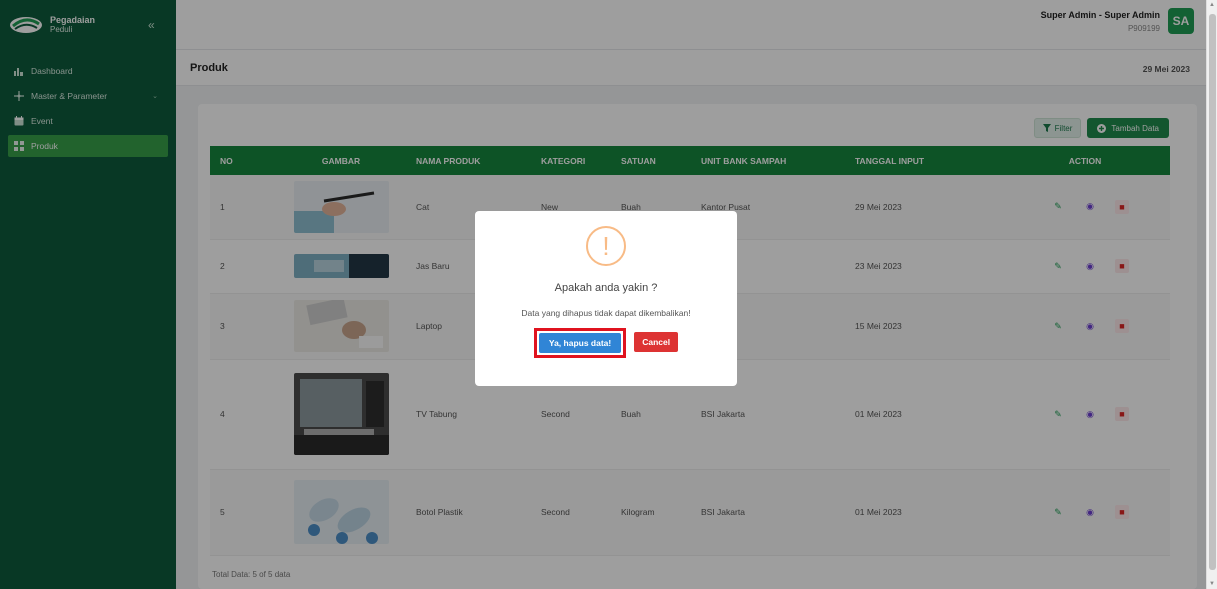 This screenshot has width=1217, height=589. I want to click on scroll-up-icon: ▲, so click(1212, 5).